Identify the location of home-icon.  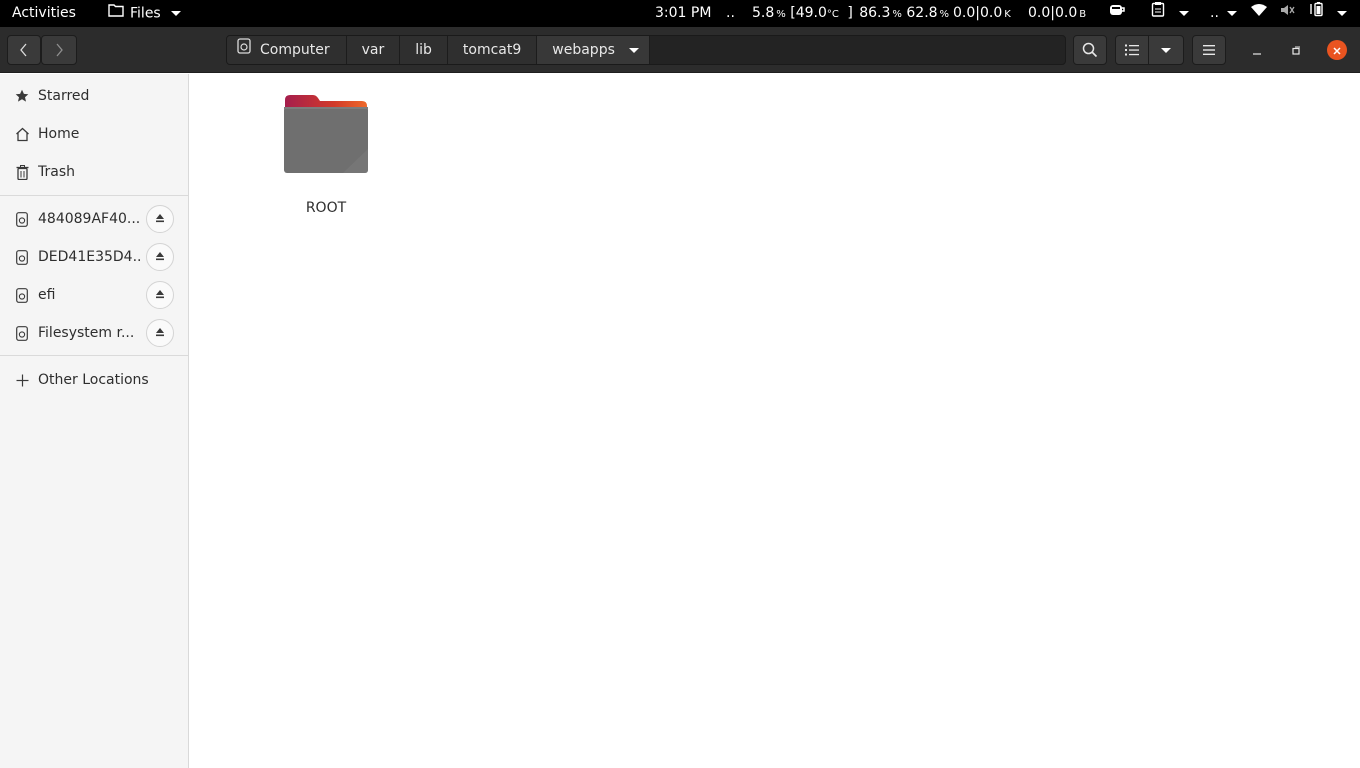
(22, 134).